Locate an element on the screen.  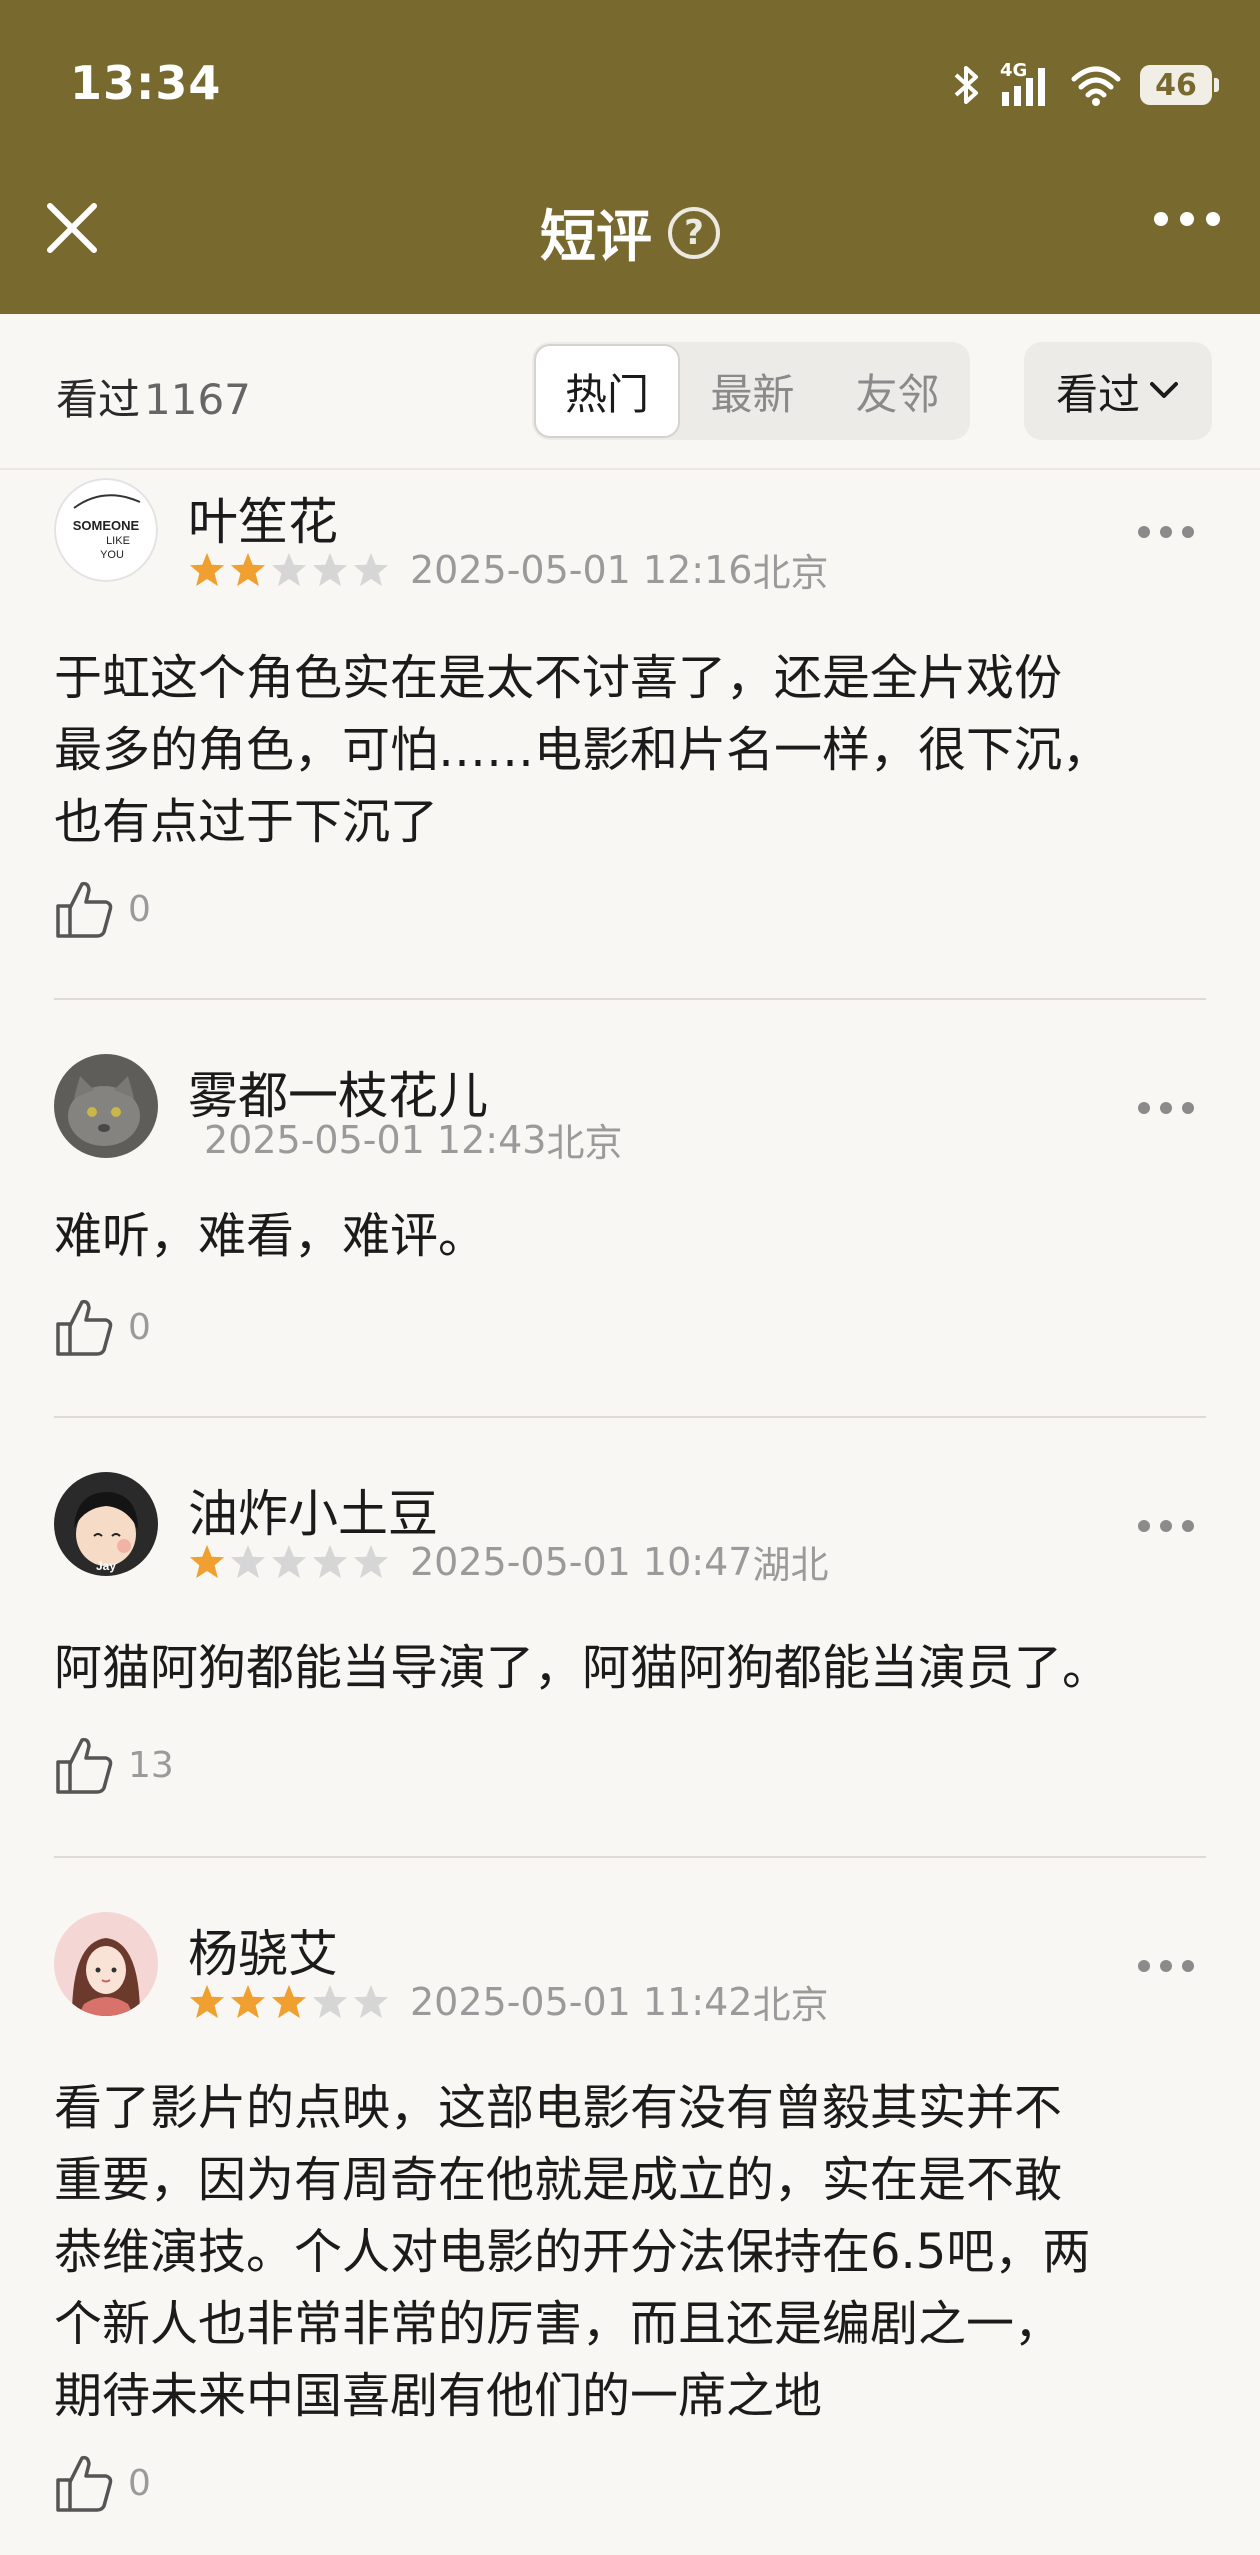
review-meta: 2025-05-01 10:47 湖北 is located at coordinates (508, 1561).